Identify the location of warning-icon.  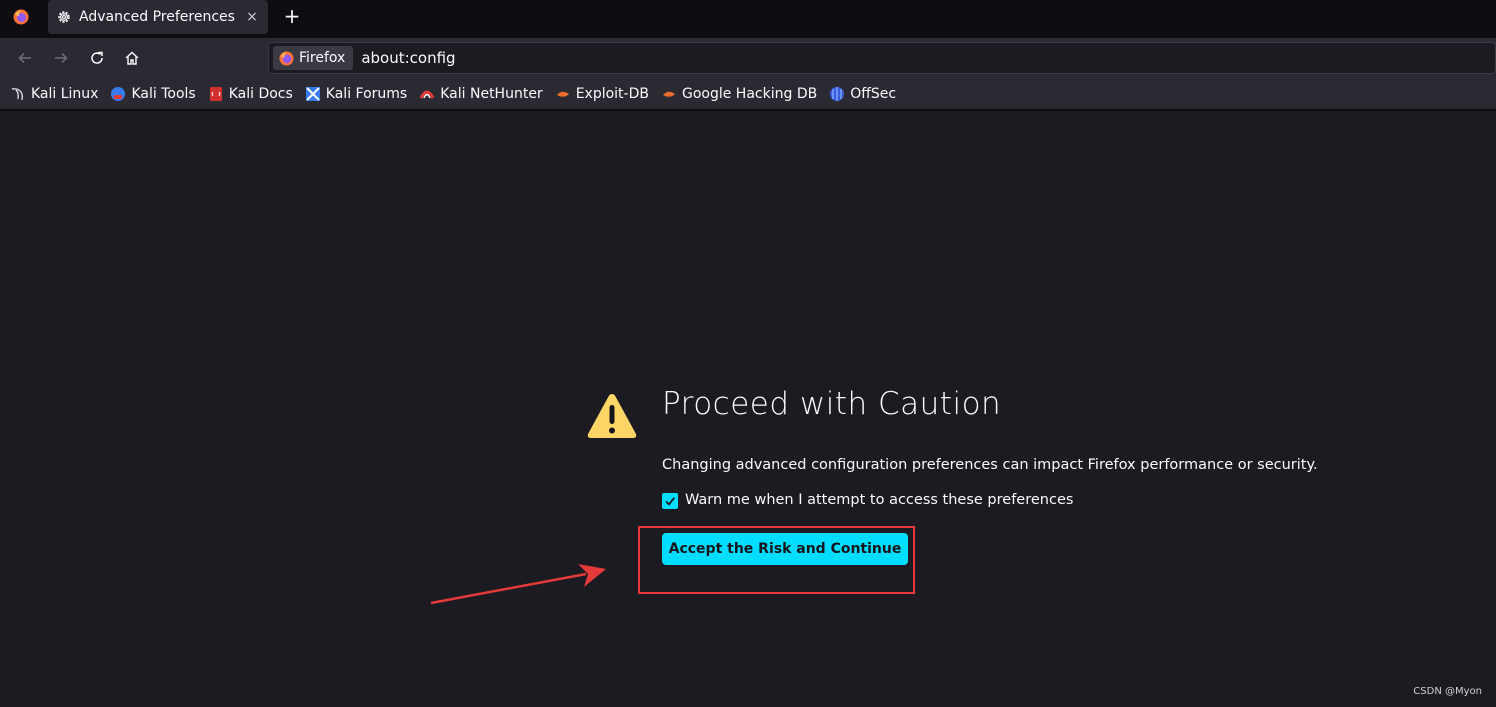
(612, 416).